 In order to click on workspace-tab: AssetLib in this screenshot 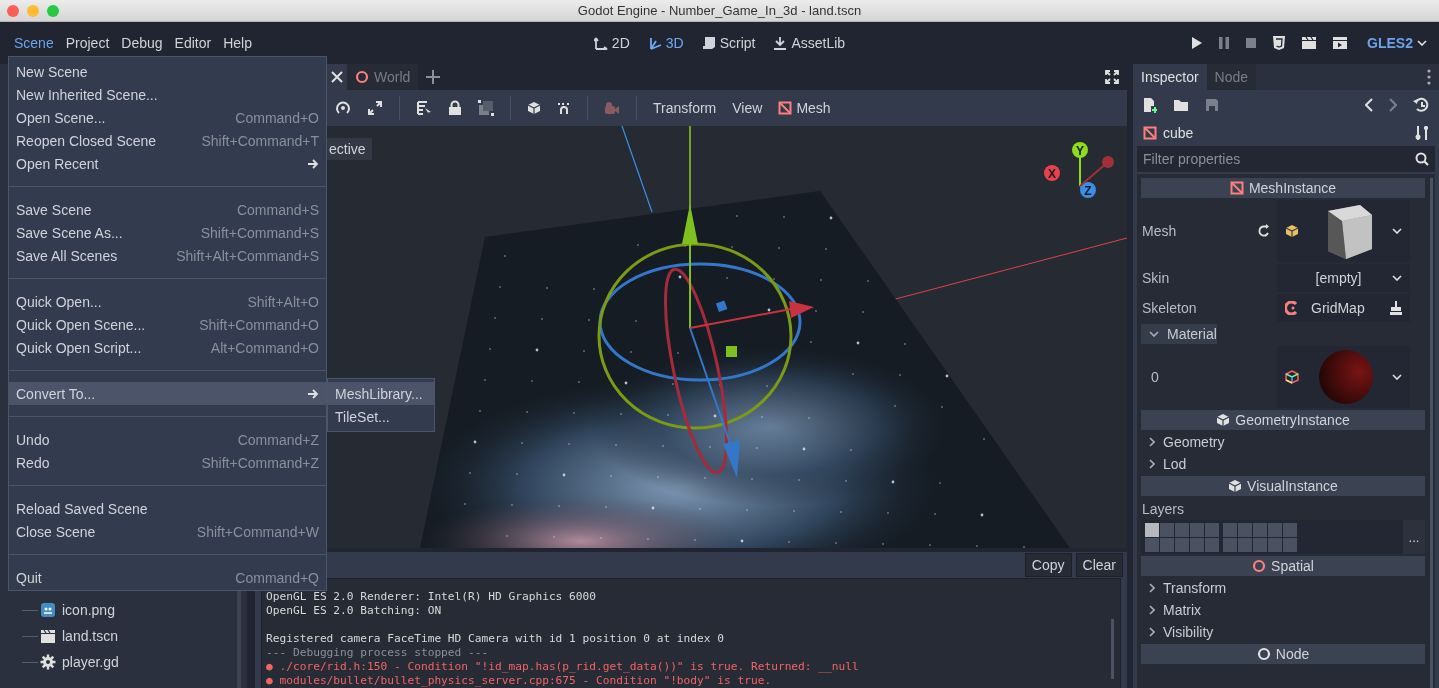, I will do `click(809, 43)`.